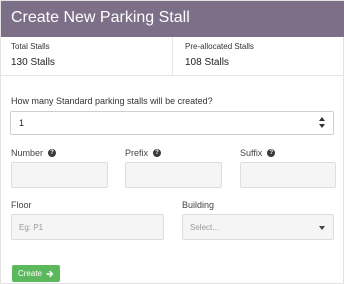  I want to click on number-field-label: Number ?, so click(34, 153).